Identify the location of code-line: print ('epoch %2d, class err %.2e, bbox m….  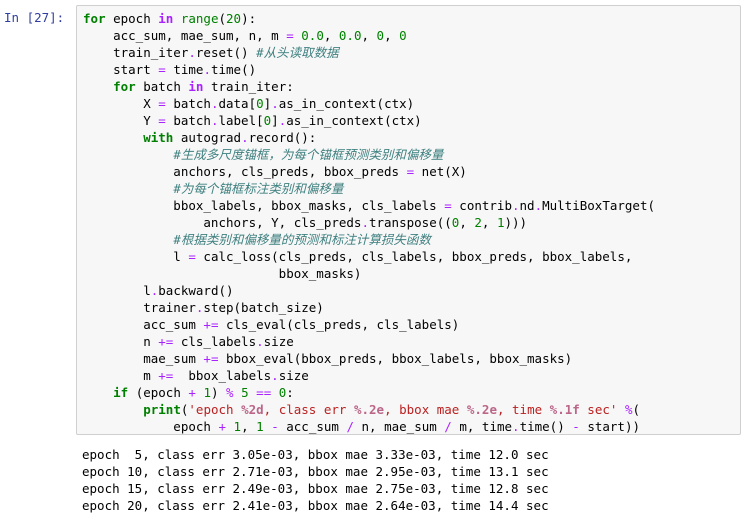
(369, 409).